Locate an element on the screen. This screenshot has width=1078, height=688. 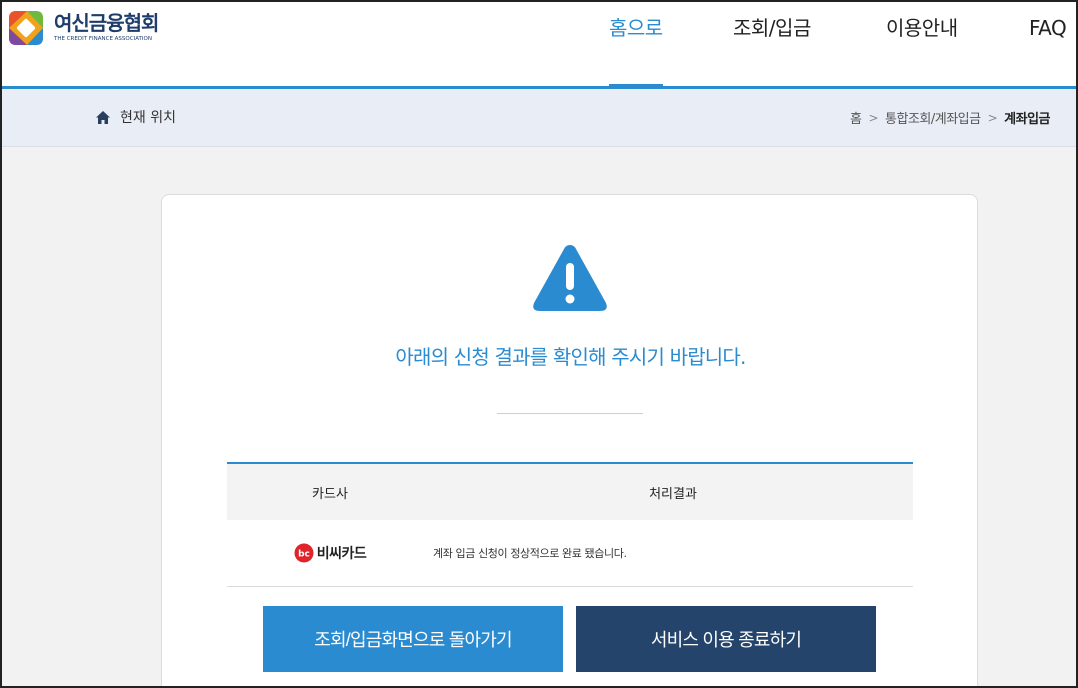
back-to-inquiry-button: 조회/입금화면으로 돌아가기 is located at coordinates (413, 639).